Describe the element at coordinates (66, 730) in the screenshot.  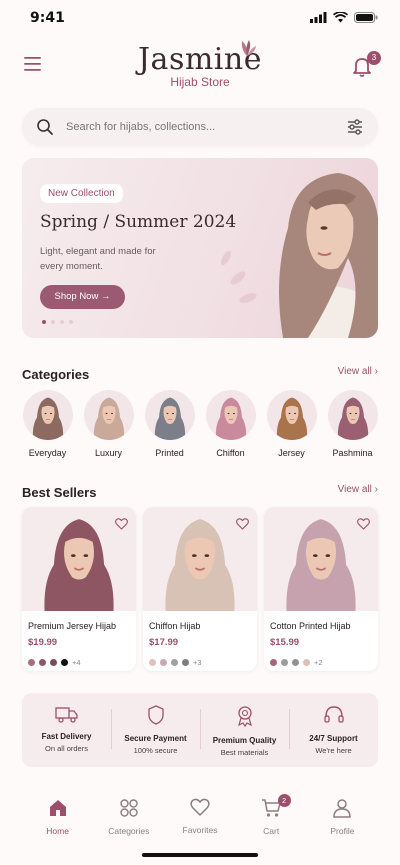
I see `feature-item: Fast Delivery On all orders` at that location.